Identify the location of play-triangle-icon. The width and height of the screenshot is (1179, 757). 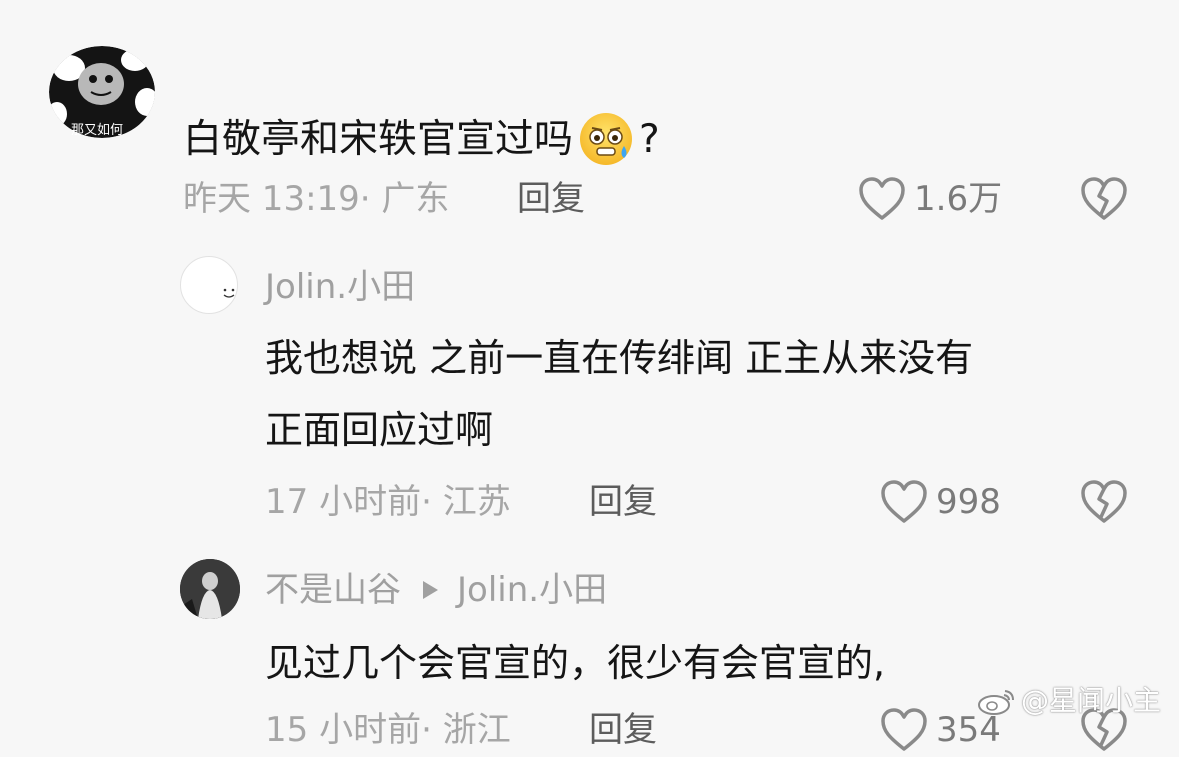
(430, 590).